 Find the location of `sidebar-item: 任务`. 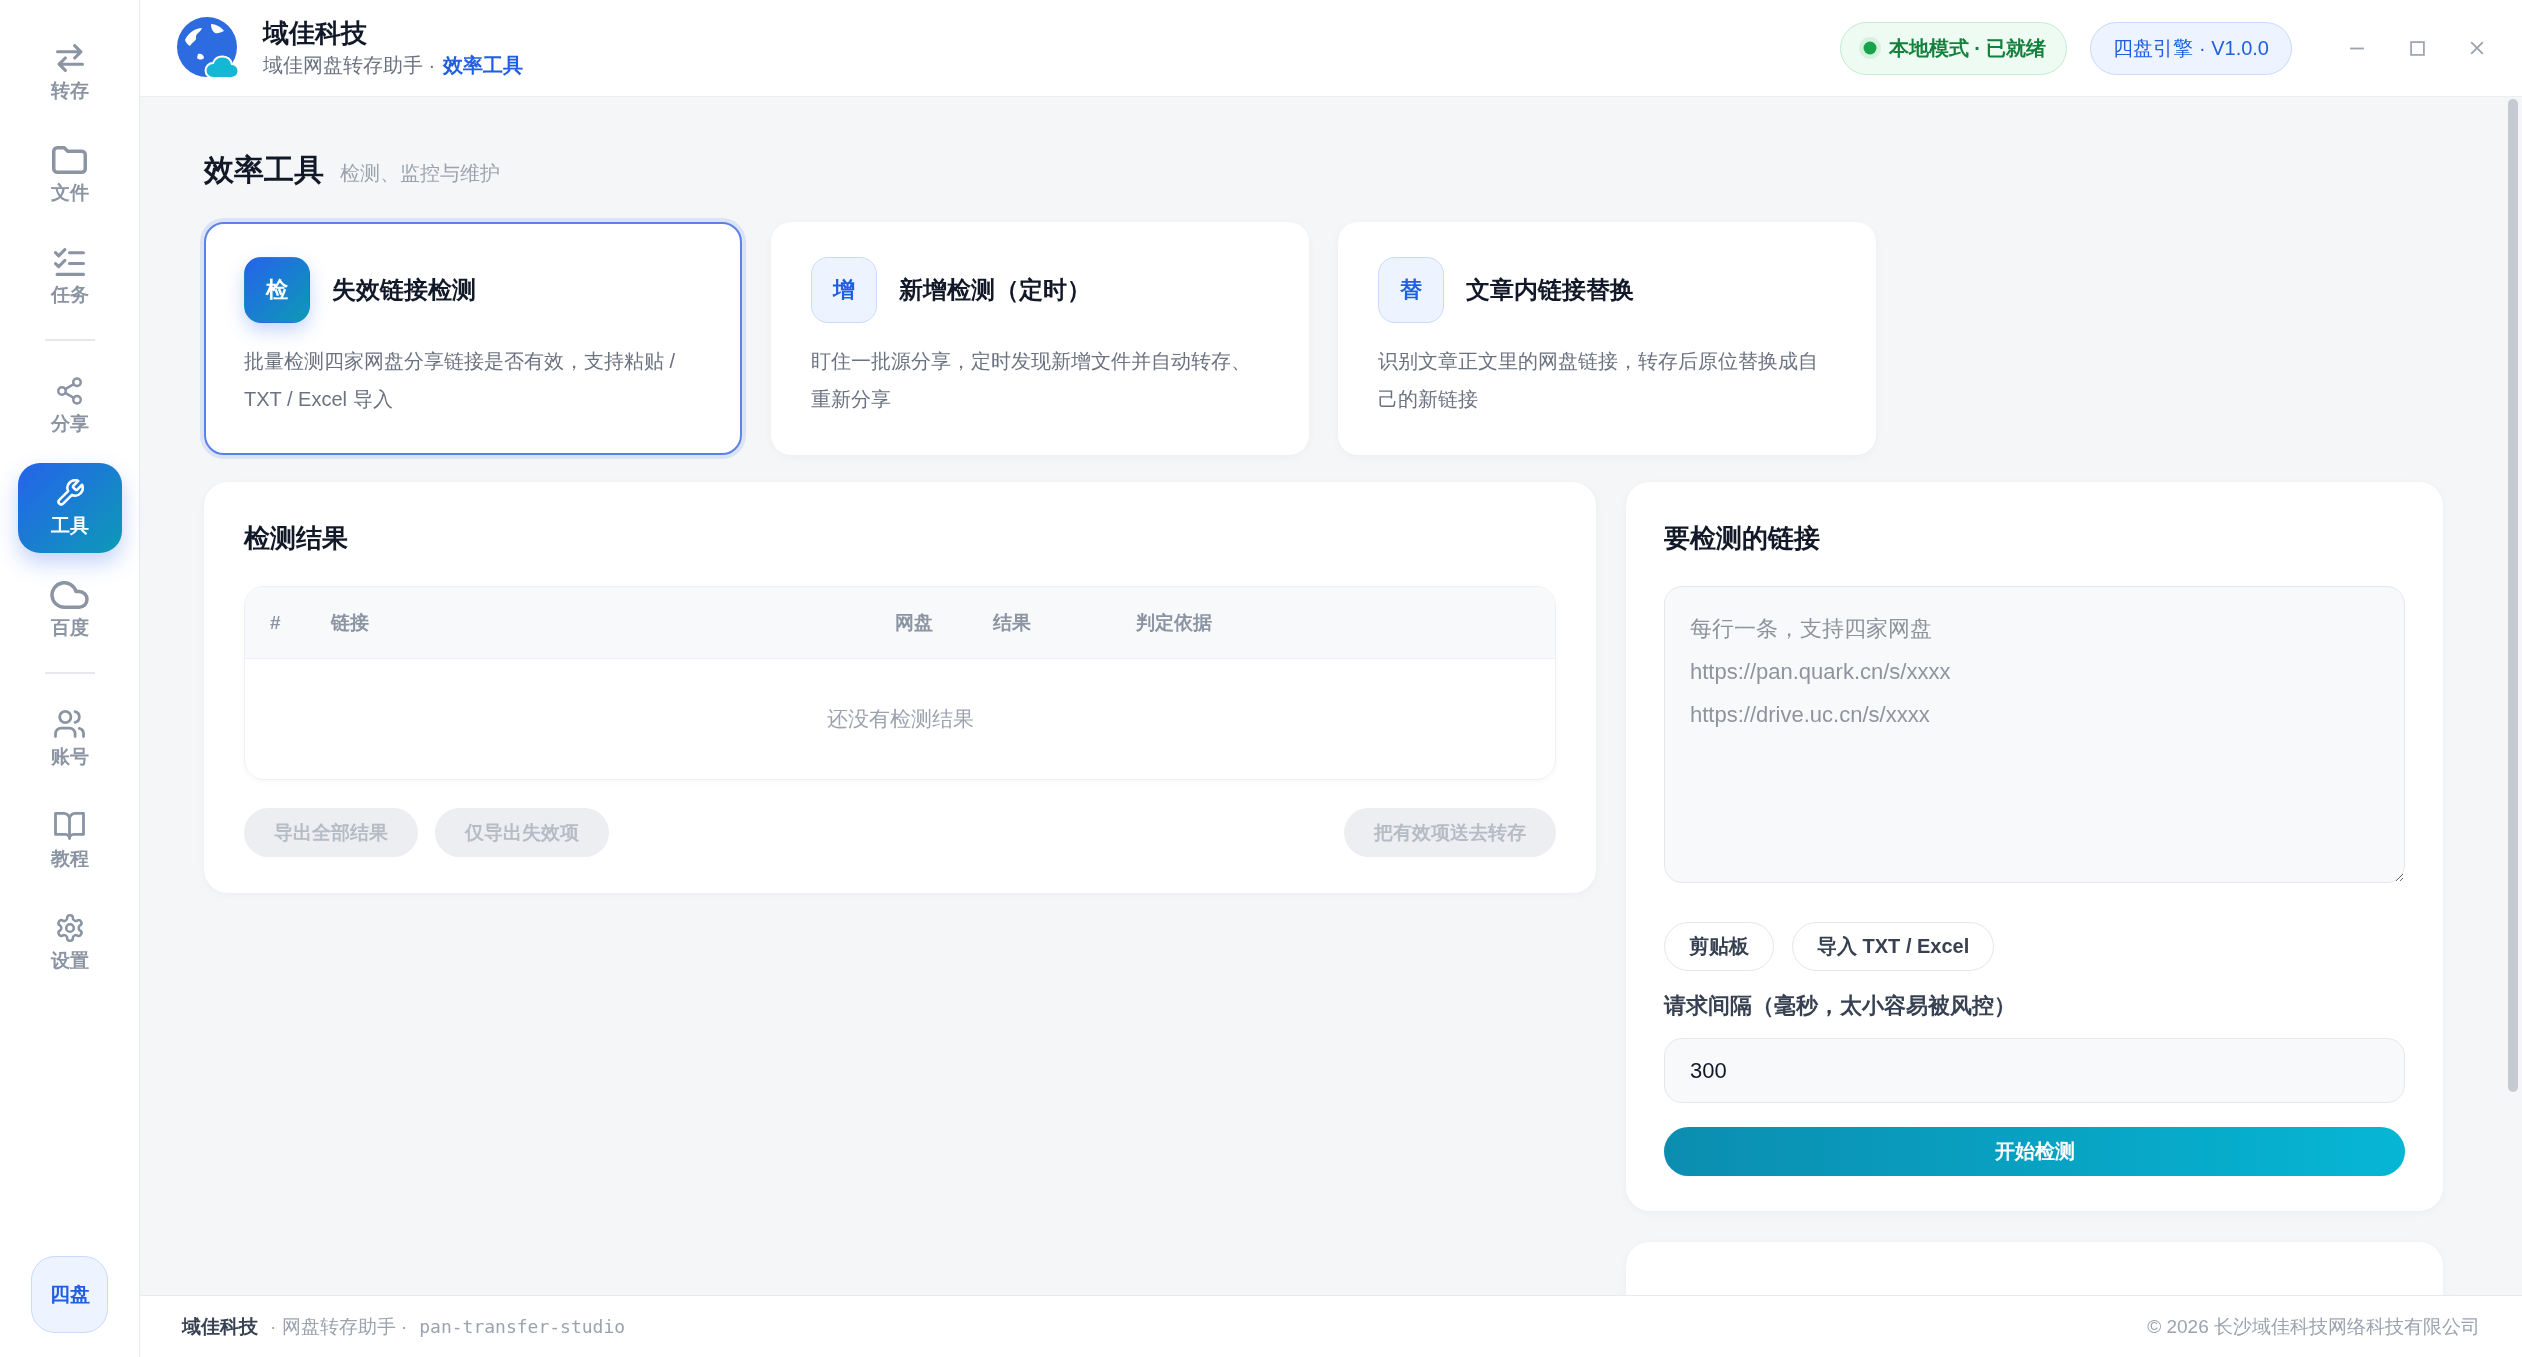

sidebar-item: 任务 is located at coordinates (69, 277).